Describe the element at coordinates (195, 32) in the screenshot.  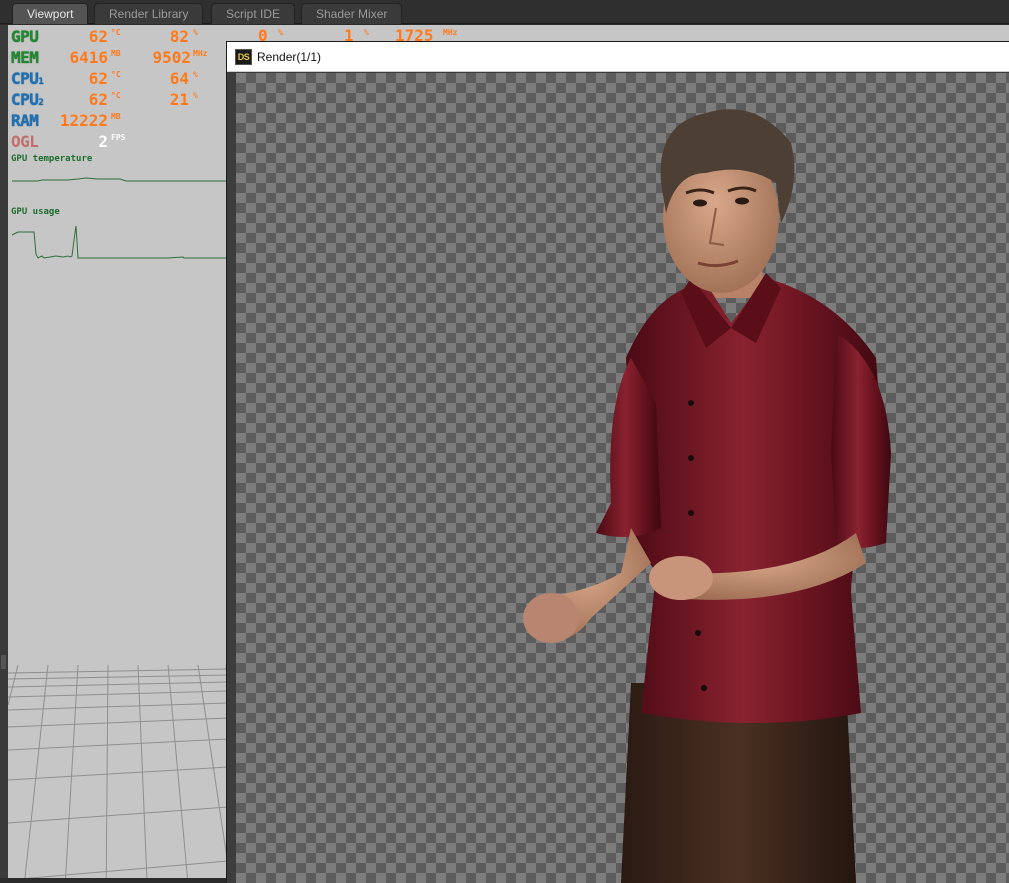
I see `hud-gpu-load-unit: %` at that location.